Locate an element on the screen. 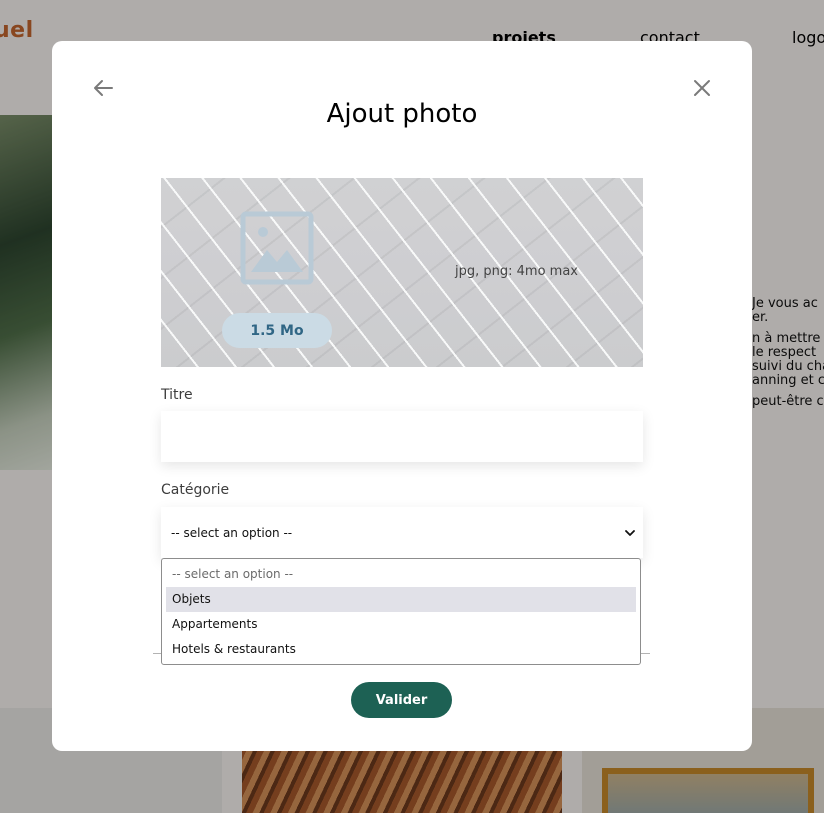  back-button is located at coordinates (103, 88).